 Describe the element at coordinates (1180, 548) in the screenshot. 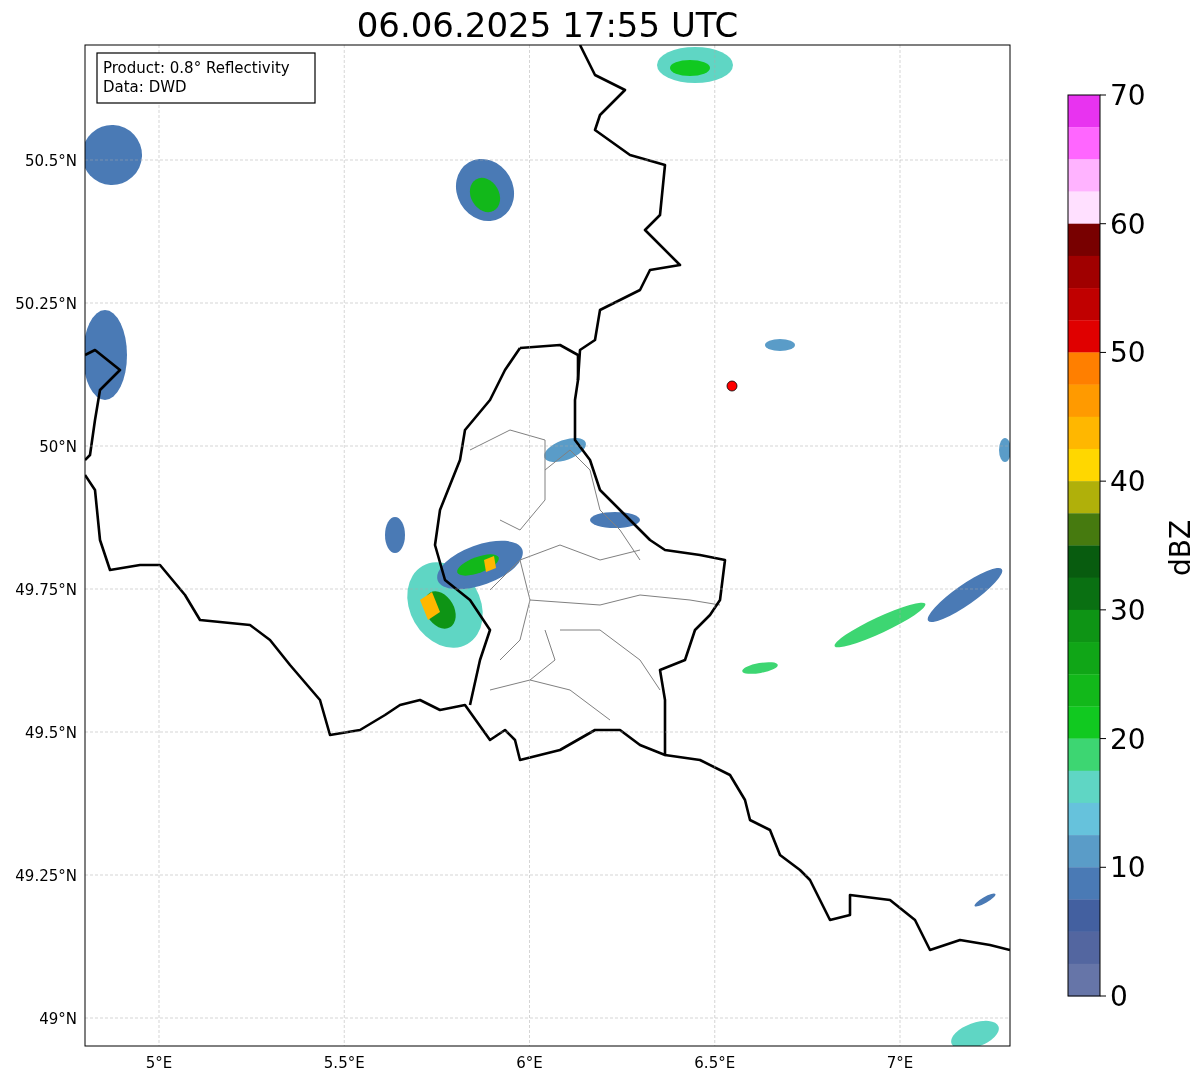

I see `colorbar-label: dBZ` at that location.